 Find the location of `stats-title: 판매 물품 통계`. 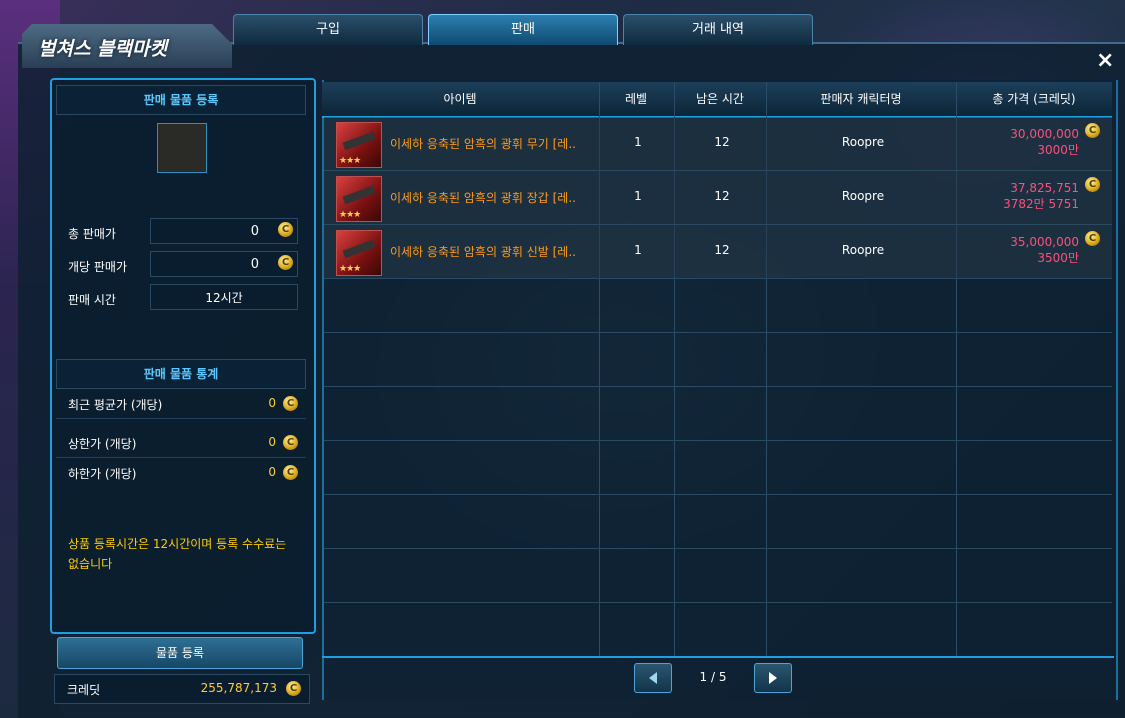

stats-title: 판매 물품 통계 is located at coordinates (181, 374).